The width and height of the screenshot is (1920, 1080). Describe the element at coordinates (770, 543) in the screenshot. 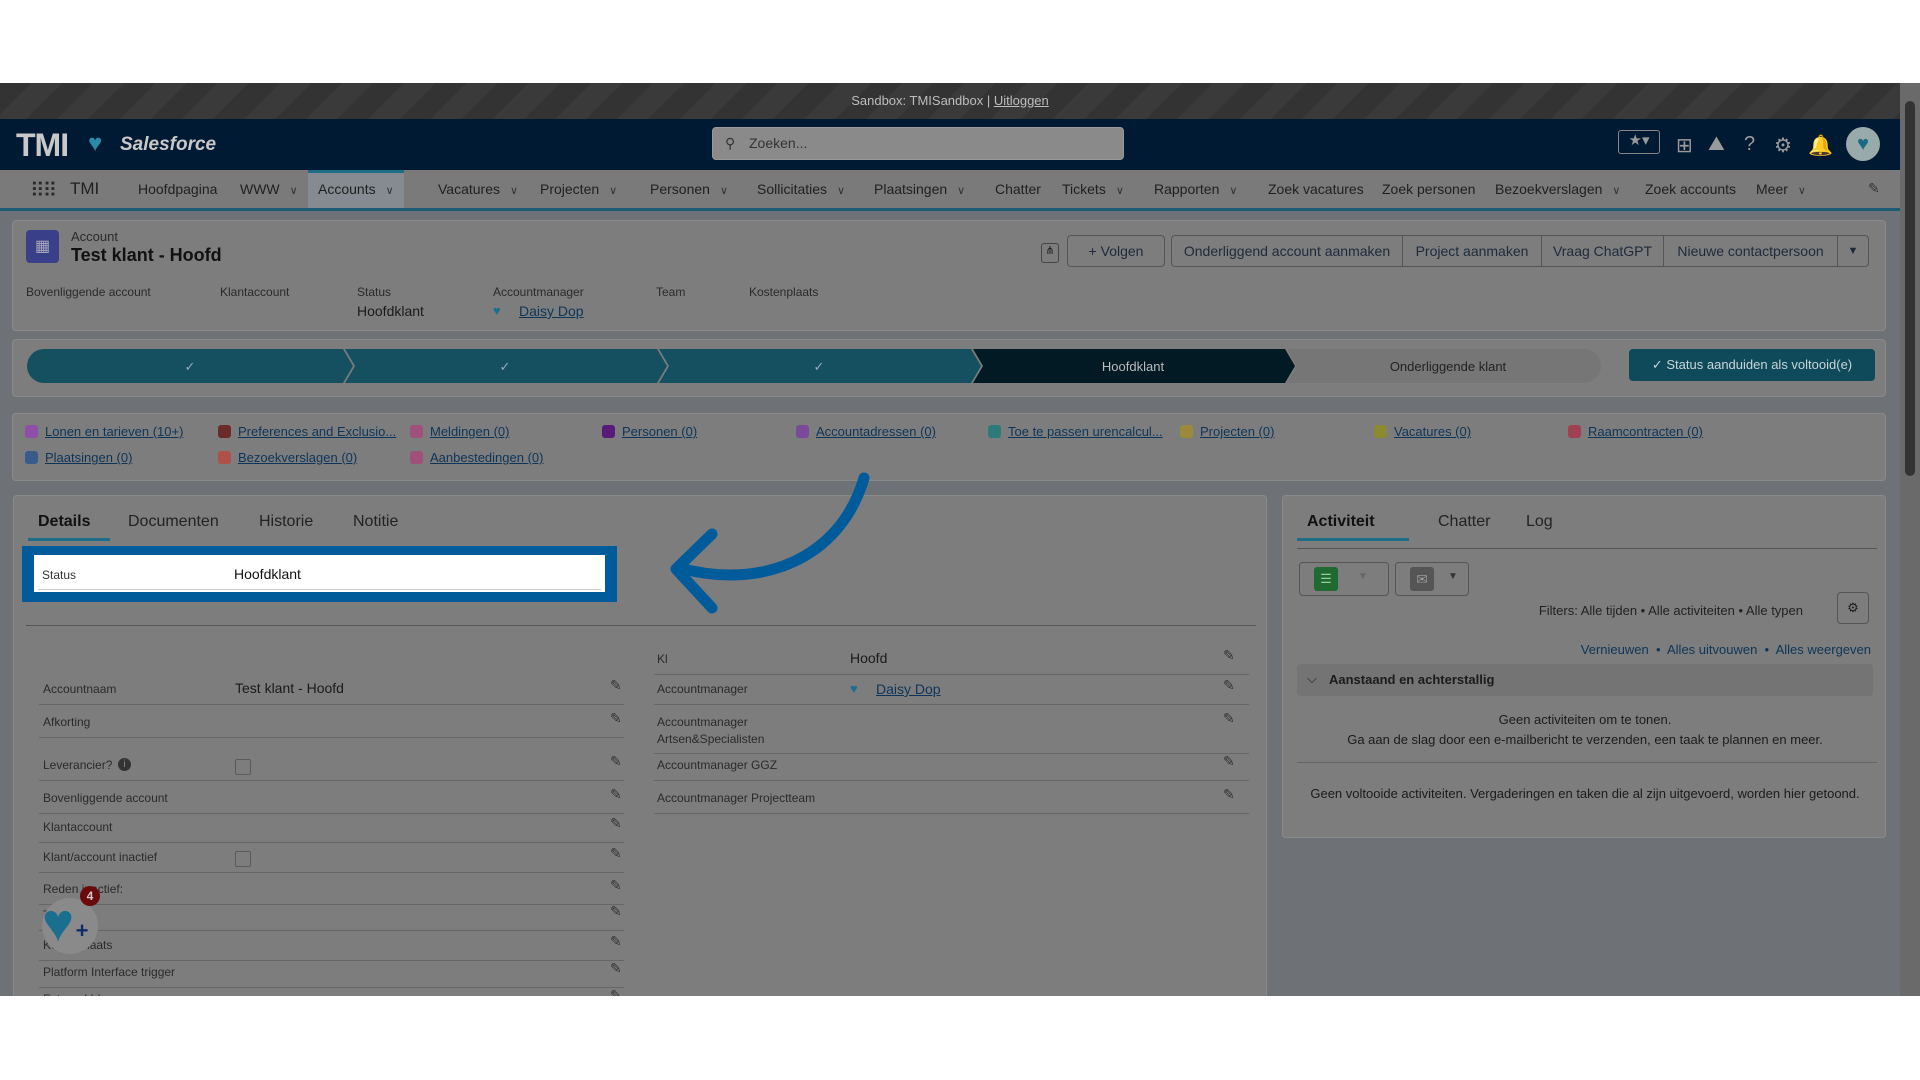

I see `annotation-arrow` at that location.